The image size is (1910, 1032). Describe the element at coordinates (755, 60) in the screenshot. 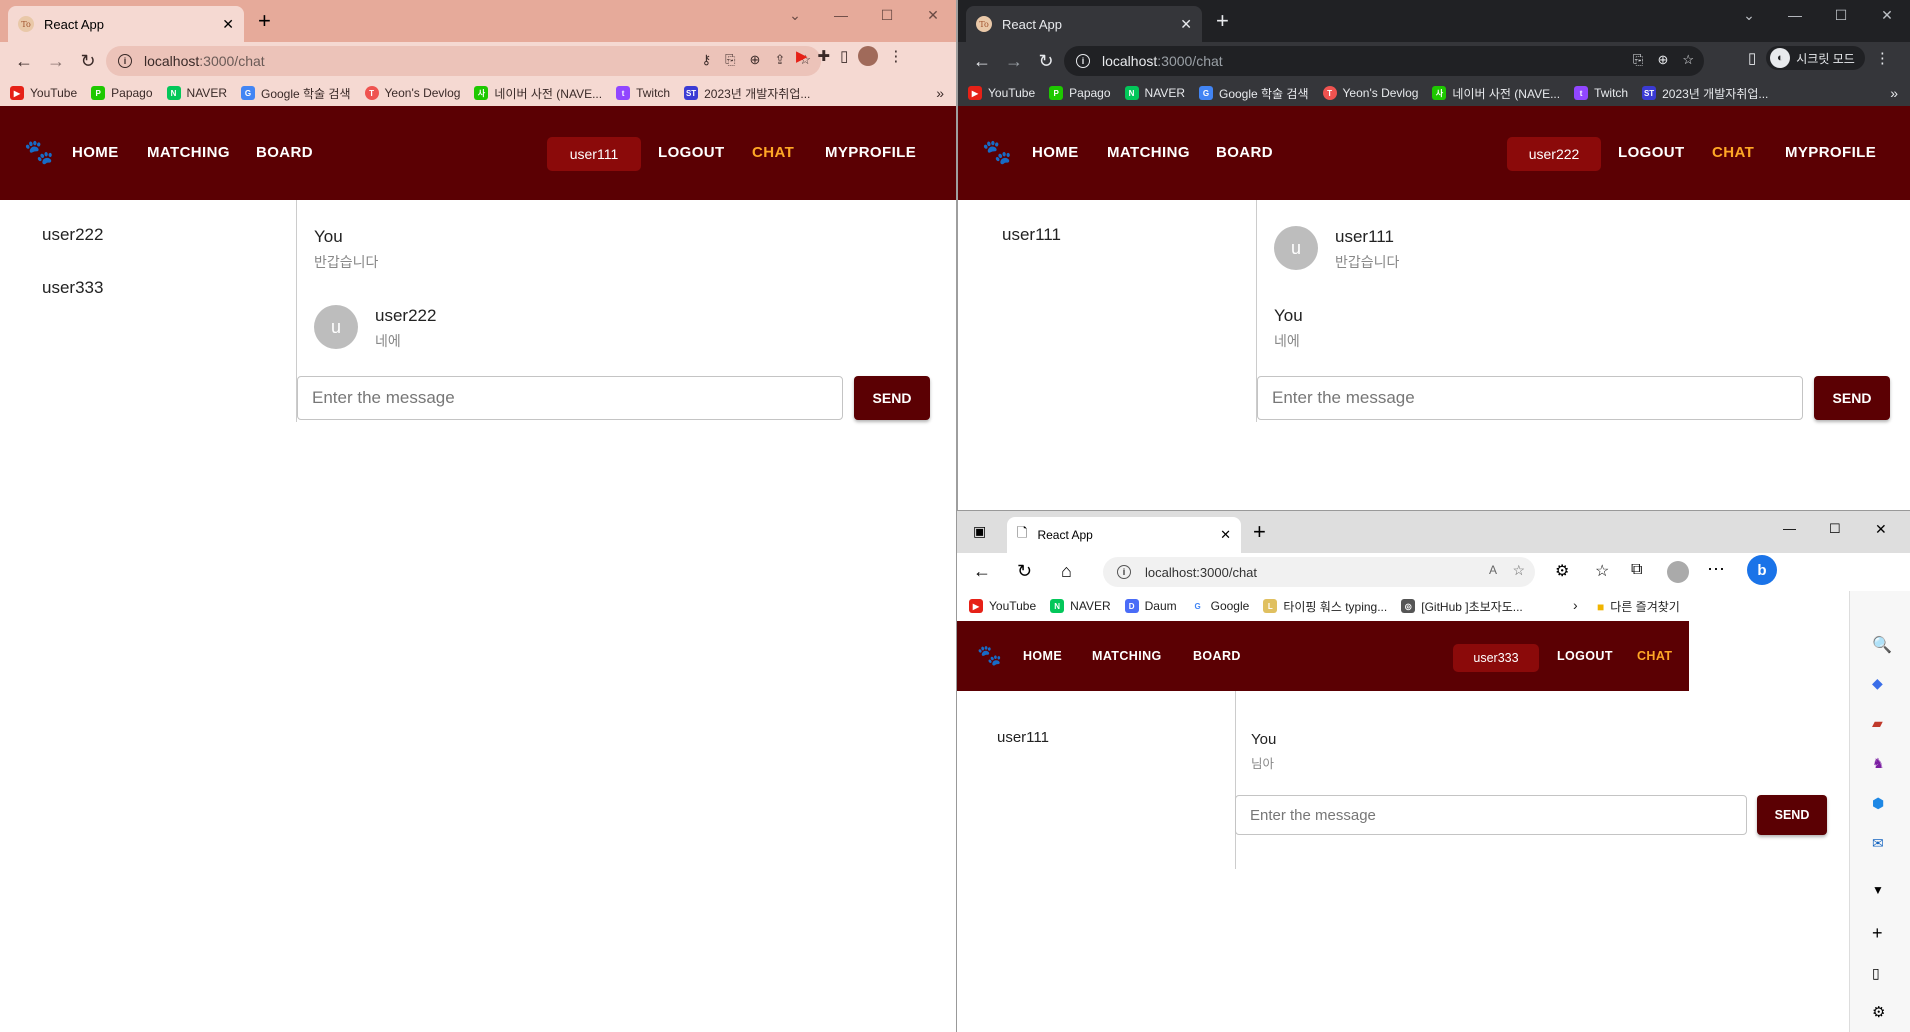

I see `zoom-icon: ⊕` at that location.